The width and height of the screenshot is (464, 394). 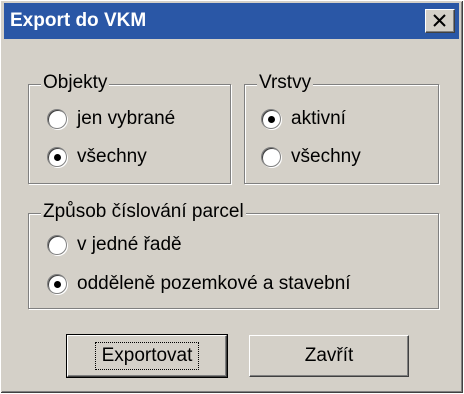 What do you see at coordinates (231, 21) in the screenshot?
I see `title-bar: Export do VKM` at bounding box center [231, 21].